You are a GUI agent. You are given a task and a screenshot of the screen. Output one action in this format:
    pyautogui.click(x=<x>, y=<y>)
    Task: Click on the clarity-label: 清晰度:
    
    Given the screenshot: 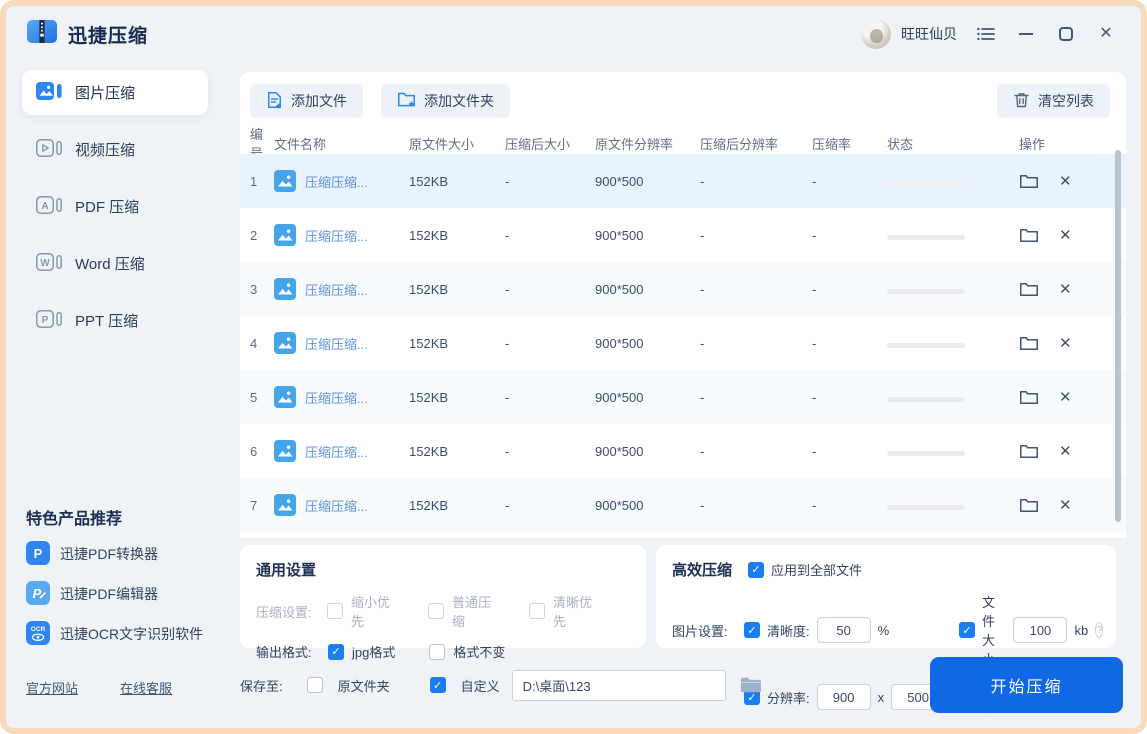 What is the action you would take?
    pyautogui.click(x=788, y=631)
    